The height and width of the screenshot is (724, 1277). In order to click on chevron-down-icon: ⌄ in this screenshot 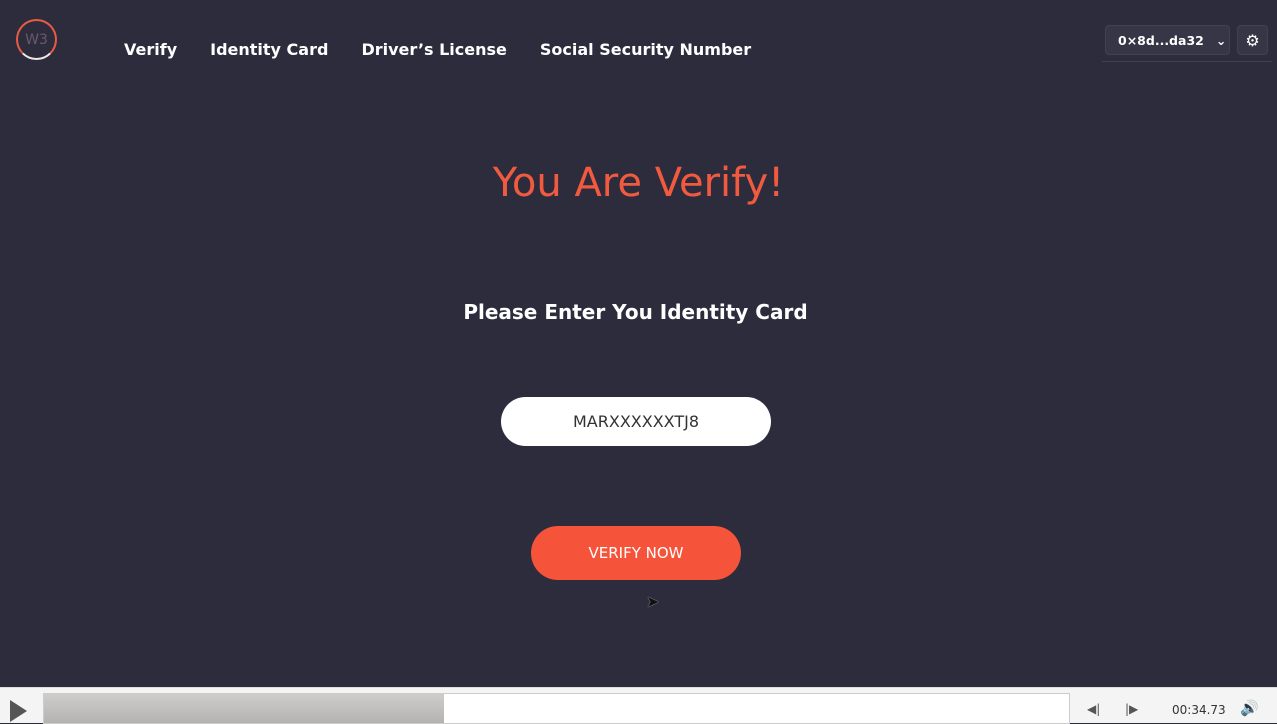, I will do `click(1221, 40)`.